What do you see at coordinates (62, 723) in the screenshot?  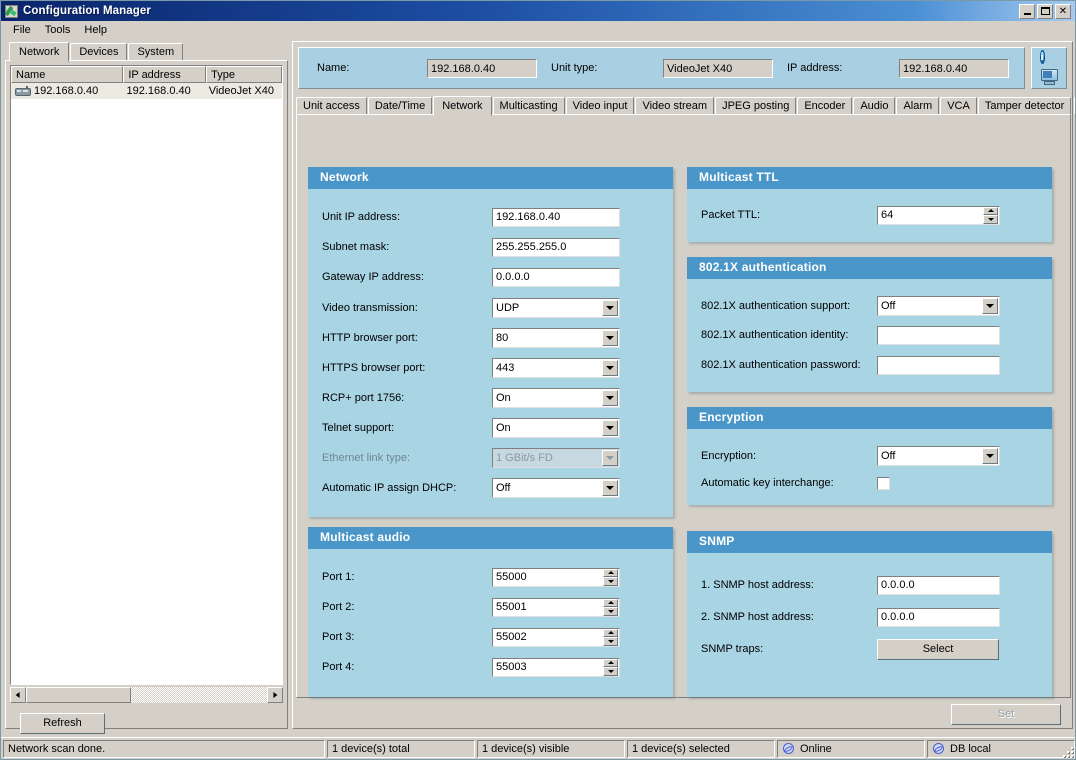 I see `refresh-button: Refresh` at bounding box center [62, 723].